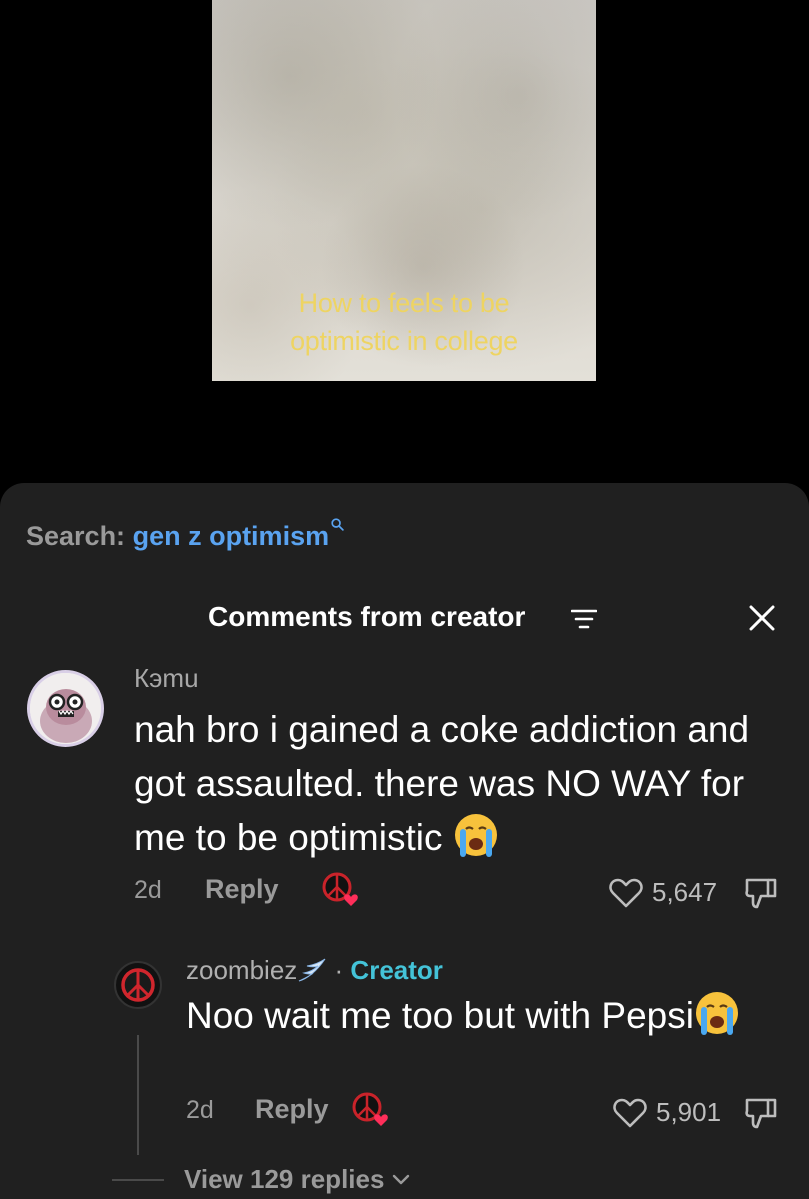  Describe the element at coordinates (404, 341) in the screenshot. I see `caption-line-2: optimistic in college` at that location.